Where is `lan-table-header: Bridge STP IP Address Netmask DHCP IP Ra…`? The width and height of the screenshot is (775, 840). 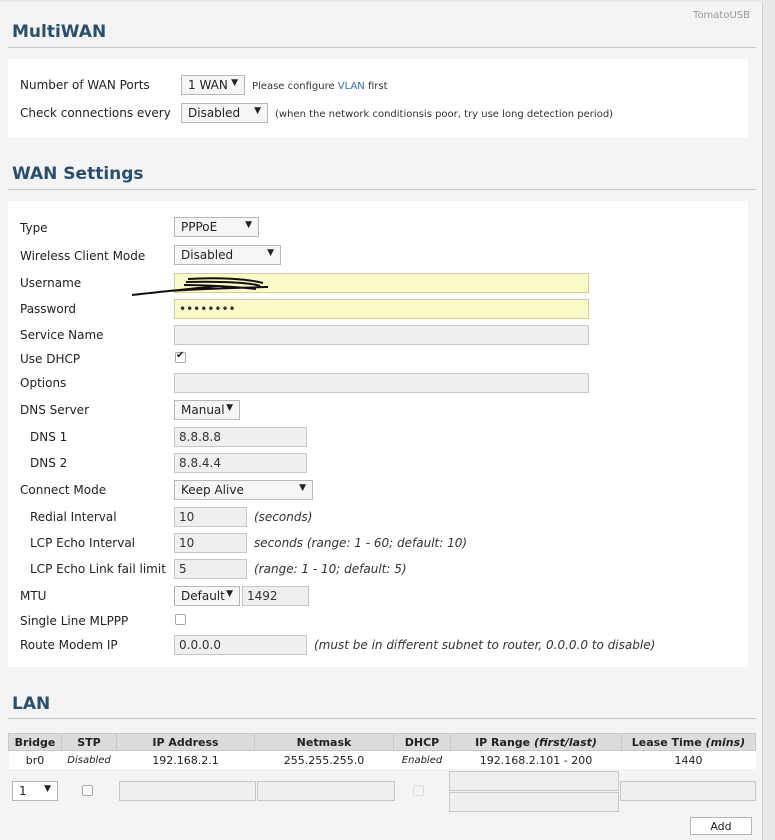
lan-table-header: Bridge STP IP Address Netmask DHCP IP Ra… is located at coordinates (382, 742).